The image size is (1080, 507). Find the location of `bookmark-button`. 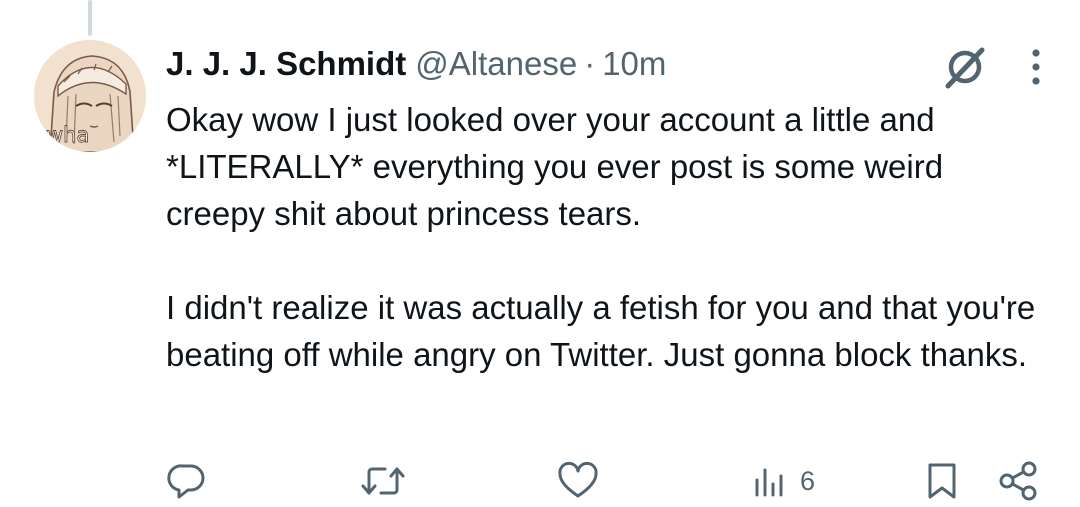

bookmark-button is located at coordinates (942, 481).